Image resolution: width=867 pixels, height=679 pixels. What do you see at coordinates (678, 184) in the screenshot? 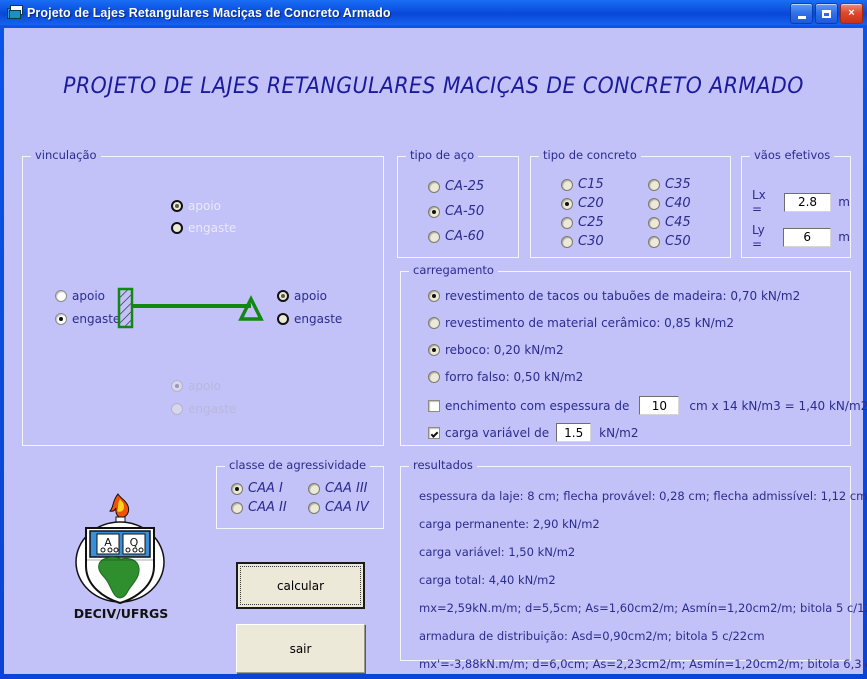
I see `radio-label: C35` at bounding box center [678, 184].